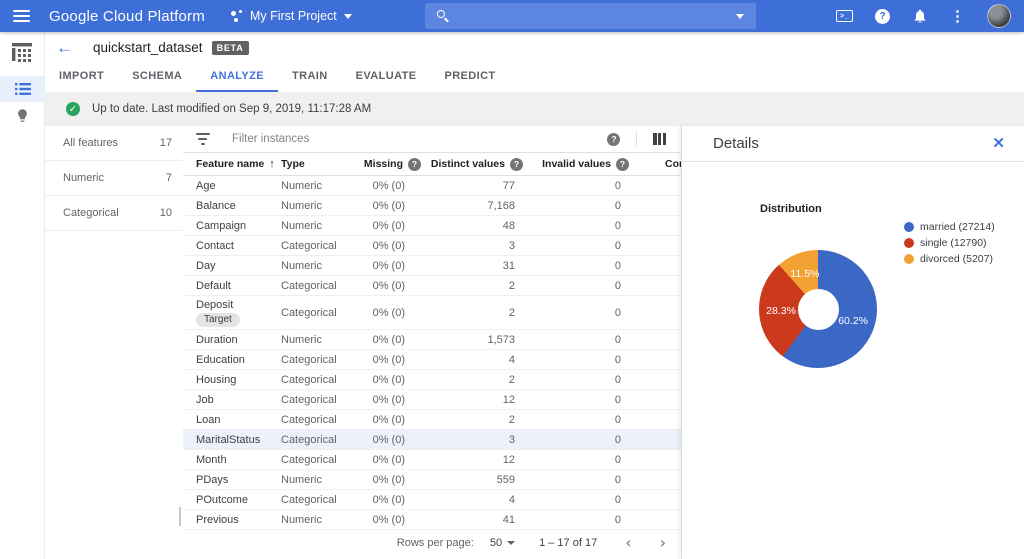 The height and width of the screenshot is (559, 1024). What do you see at coordinates (432, 206) in the screenshot?
I see `table-row: Balance Numeric 0% (0) 7,168 0` at bounding box center [432, 206].